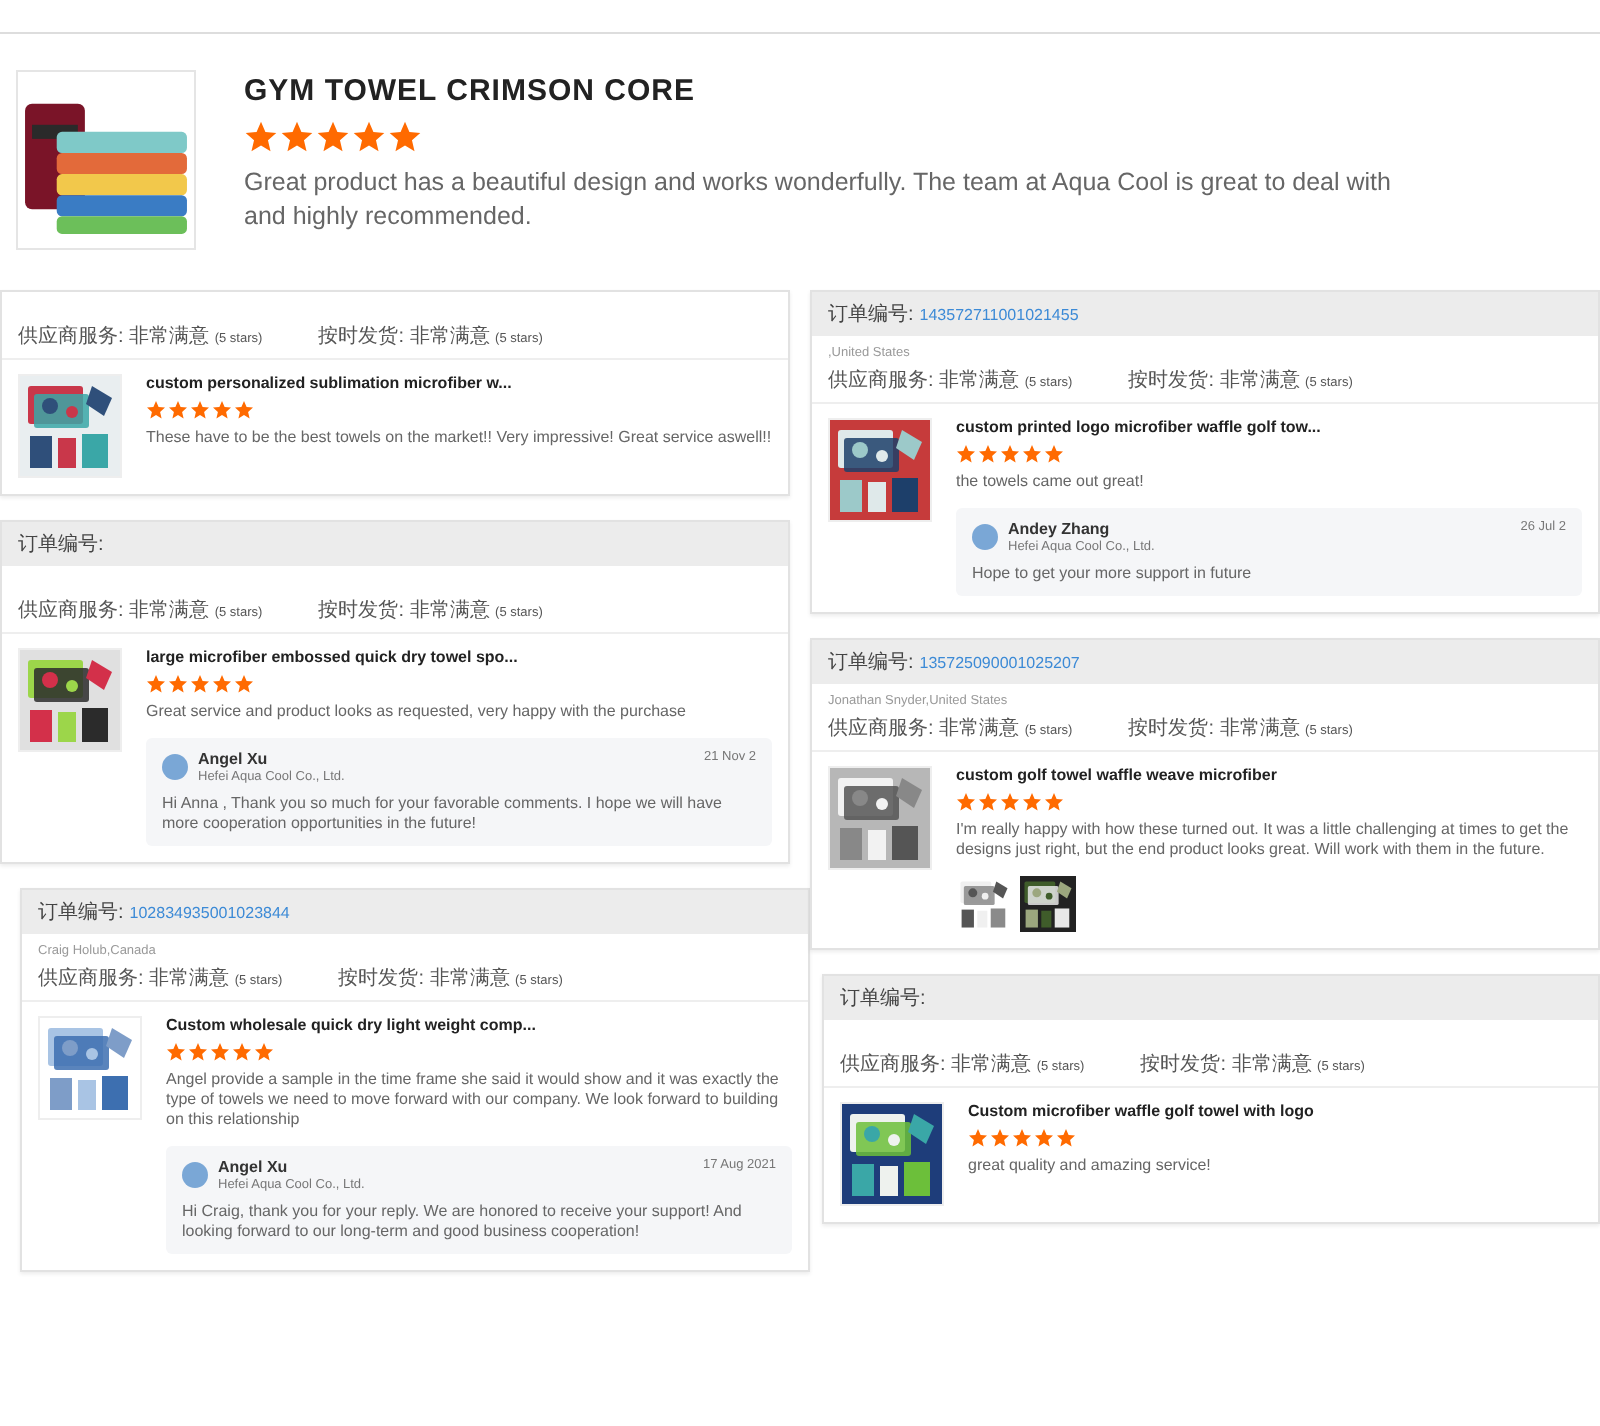 The height and width of the screenshot is (1426, 1600). I want to click on reply-text: Hi Craig, thank you for your reply. We are honored to receive your support! And looking forward to our long-term and good business cooperation!, so click(463, 1222).